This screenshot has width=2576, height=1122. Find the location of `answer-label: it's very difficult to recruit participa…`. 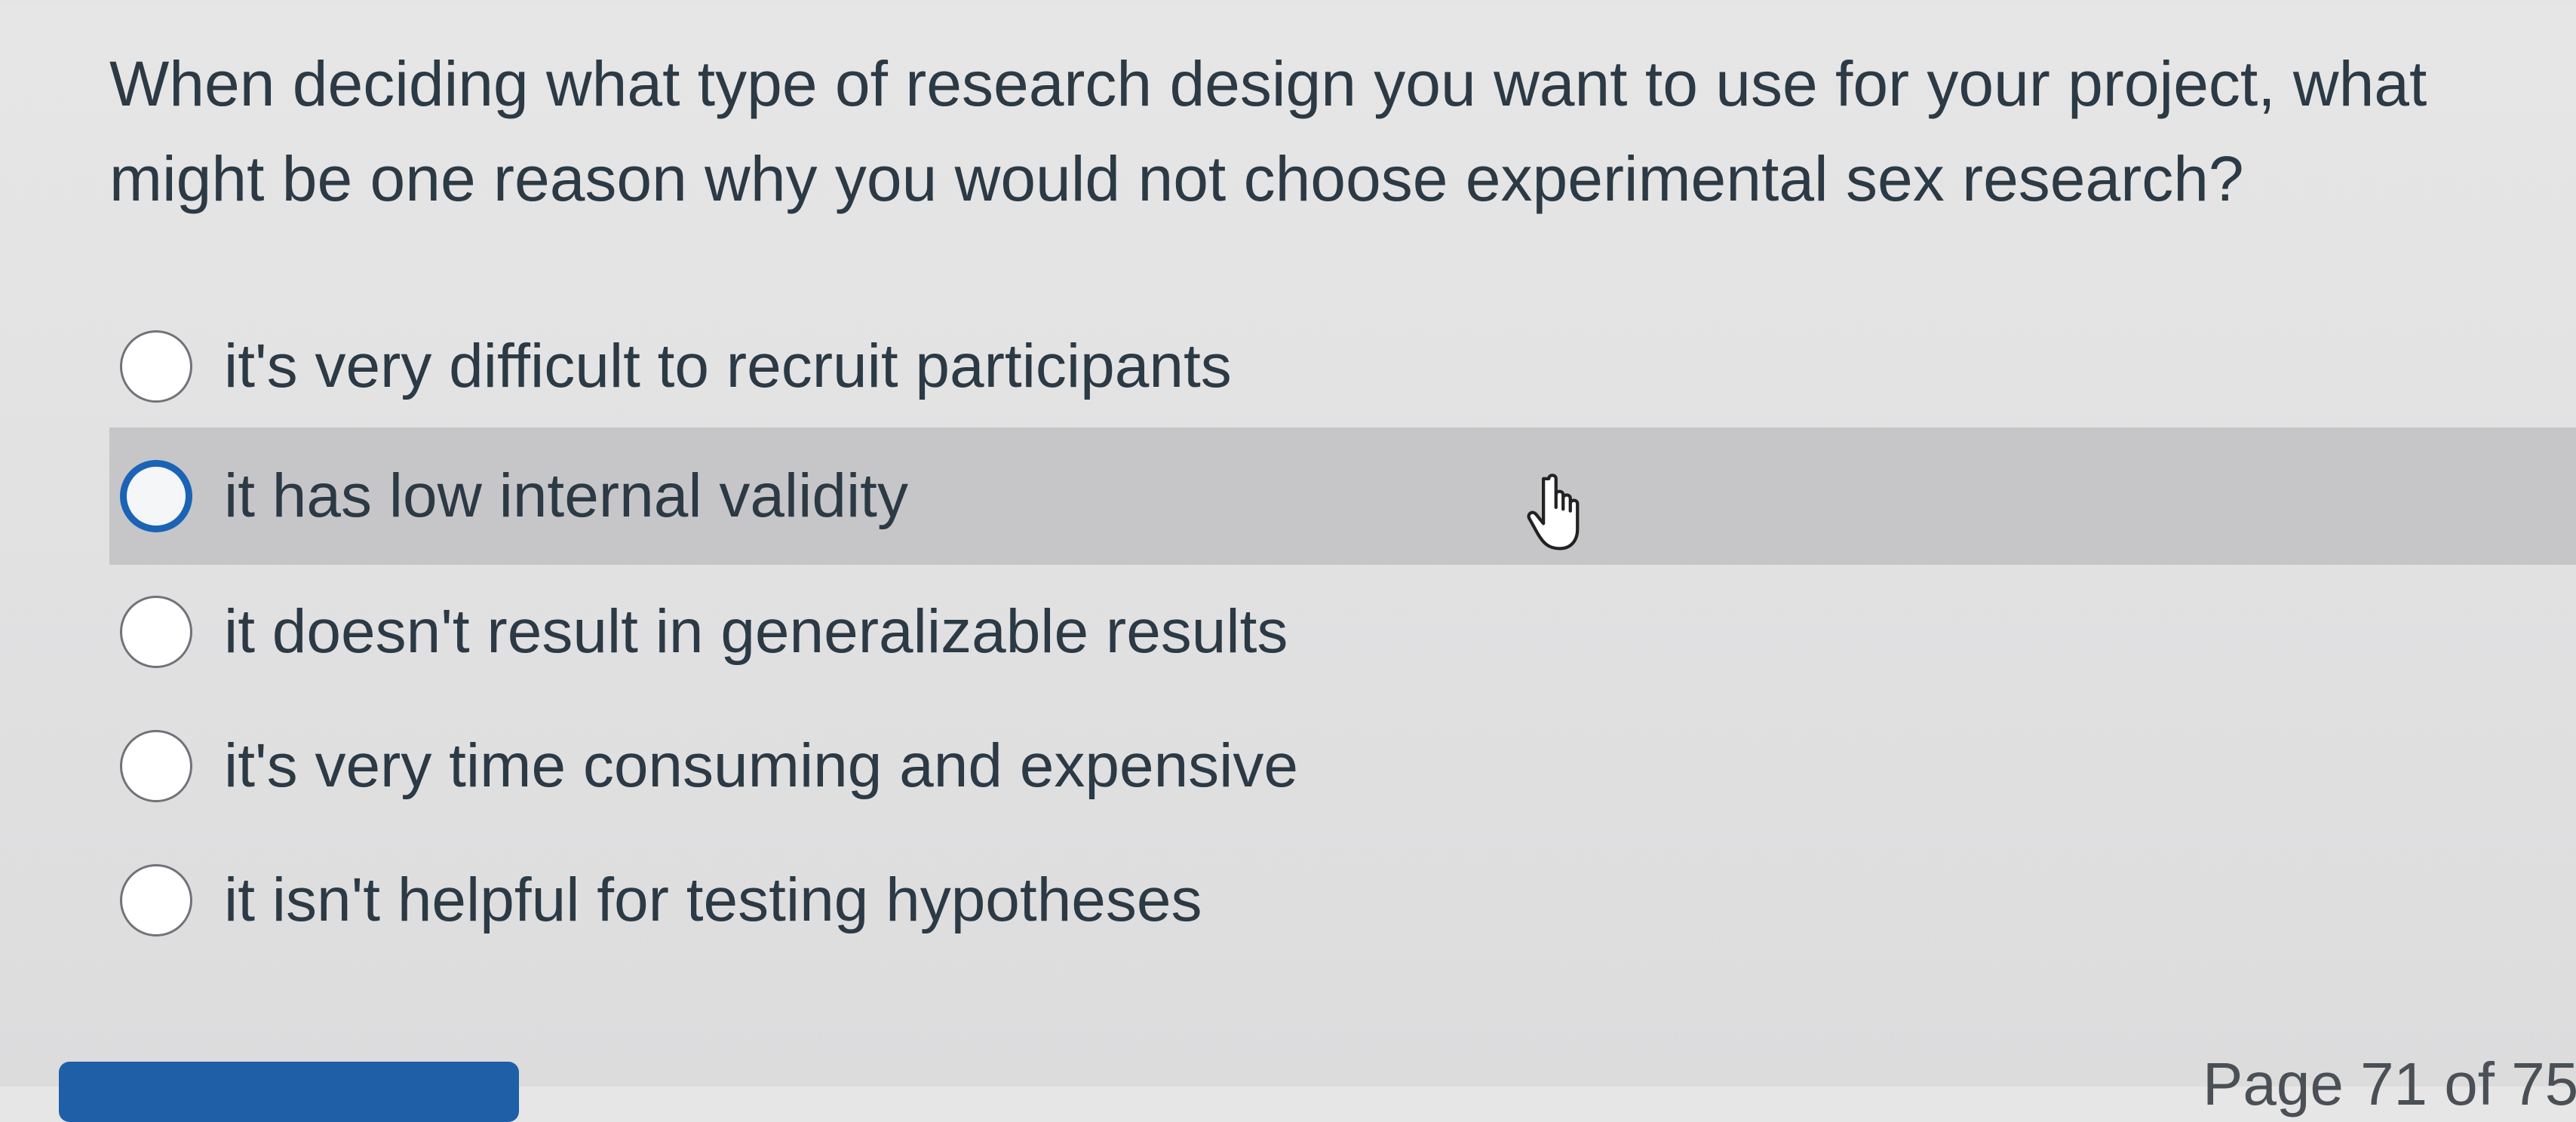

answer-label: it's very difficult to recruit participa… is located at coordinates (728, 366).